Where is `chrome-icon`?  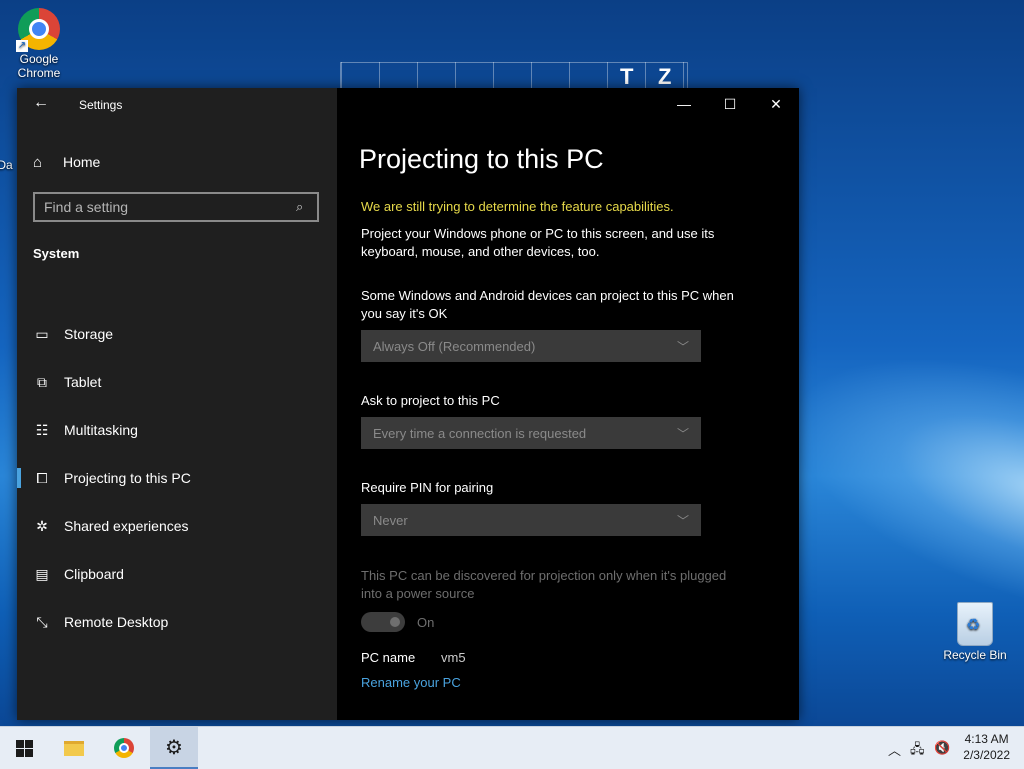
chrome-icon is located at coordinates (124, 748).